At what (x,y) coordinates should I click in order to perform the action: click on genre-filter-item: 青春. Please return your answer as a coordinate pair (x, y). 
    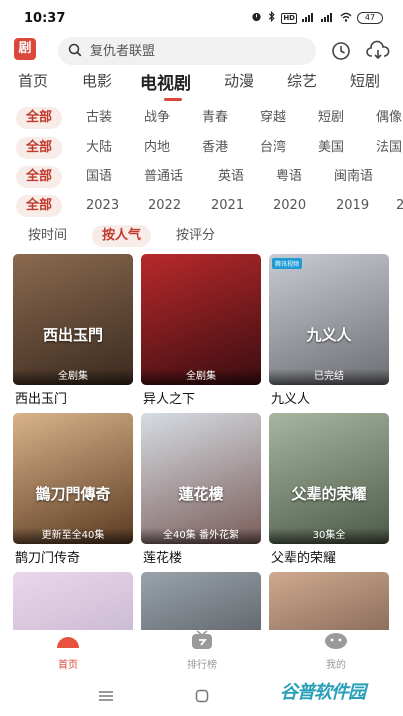
    Looking at the image, I should click on (215, 118).